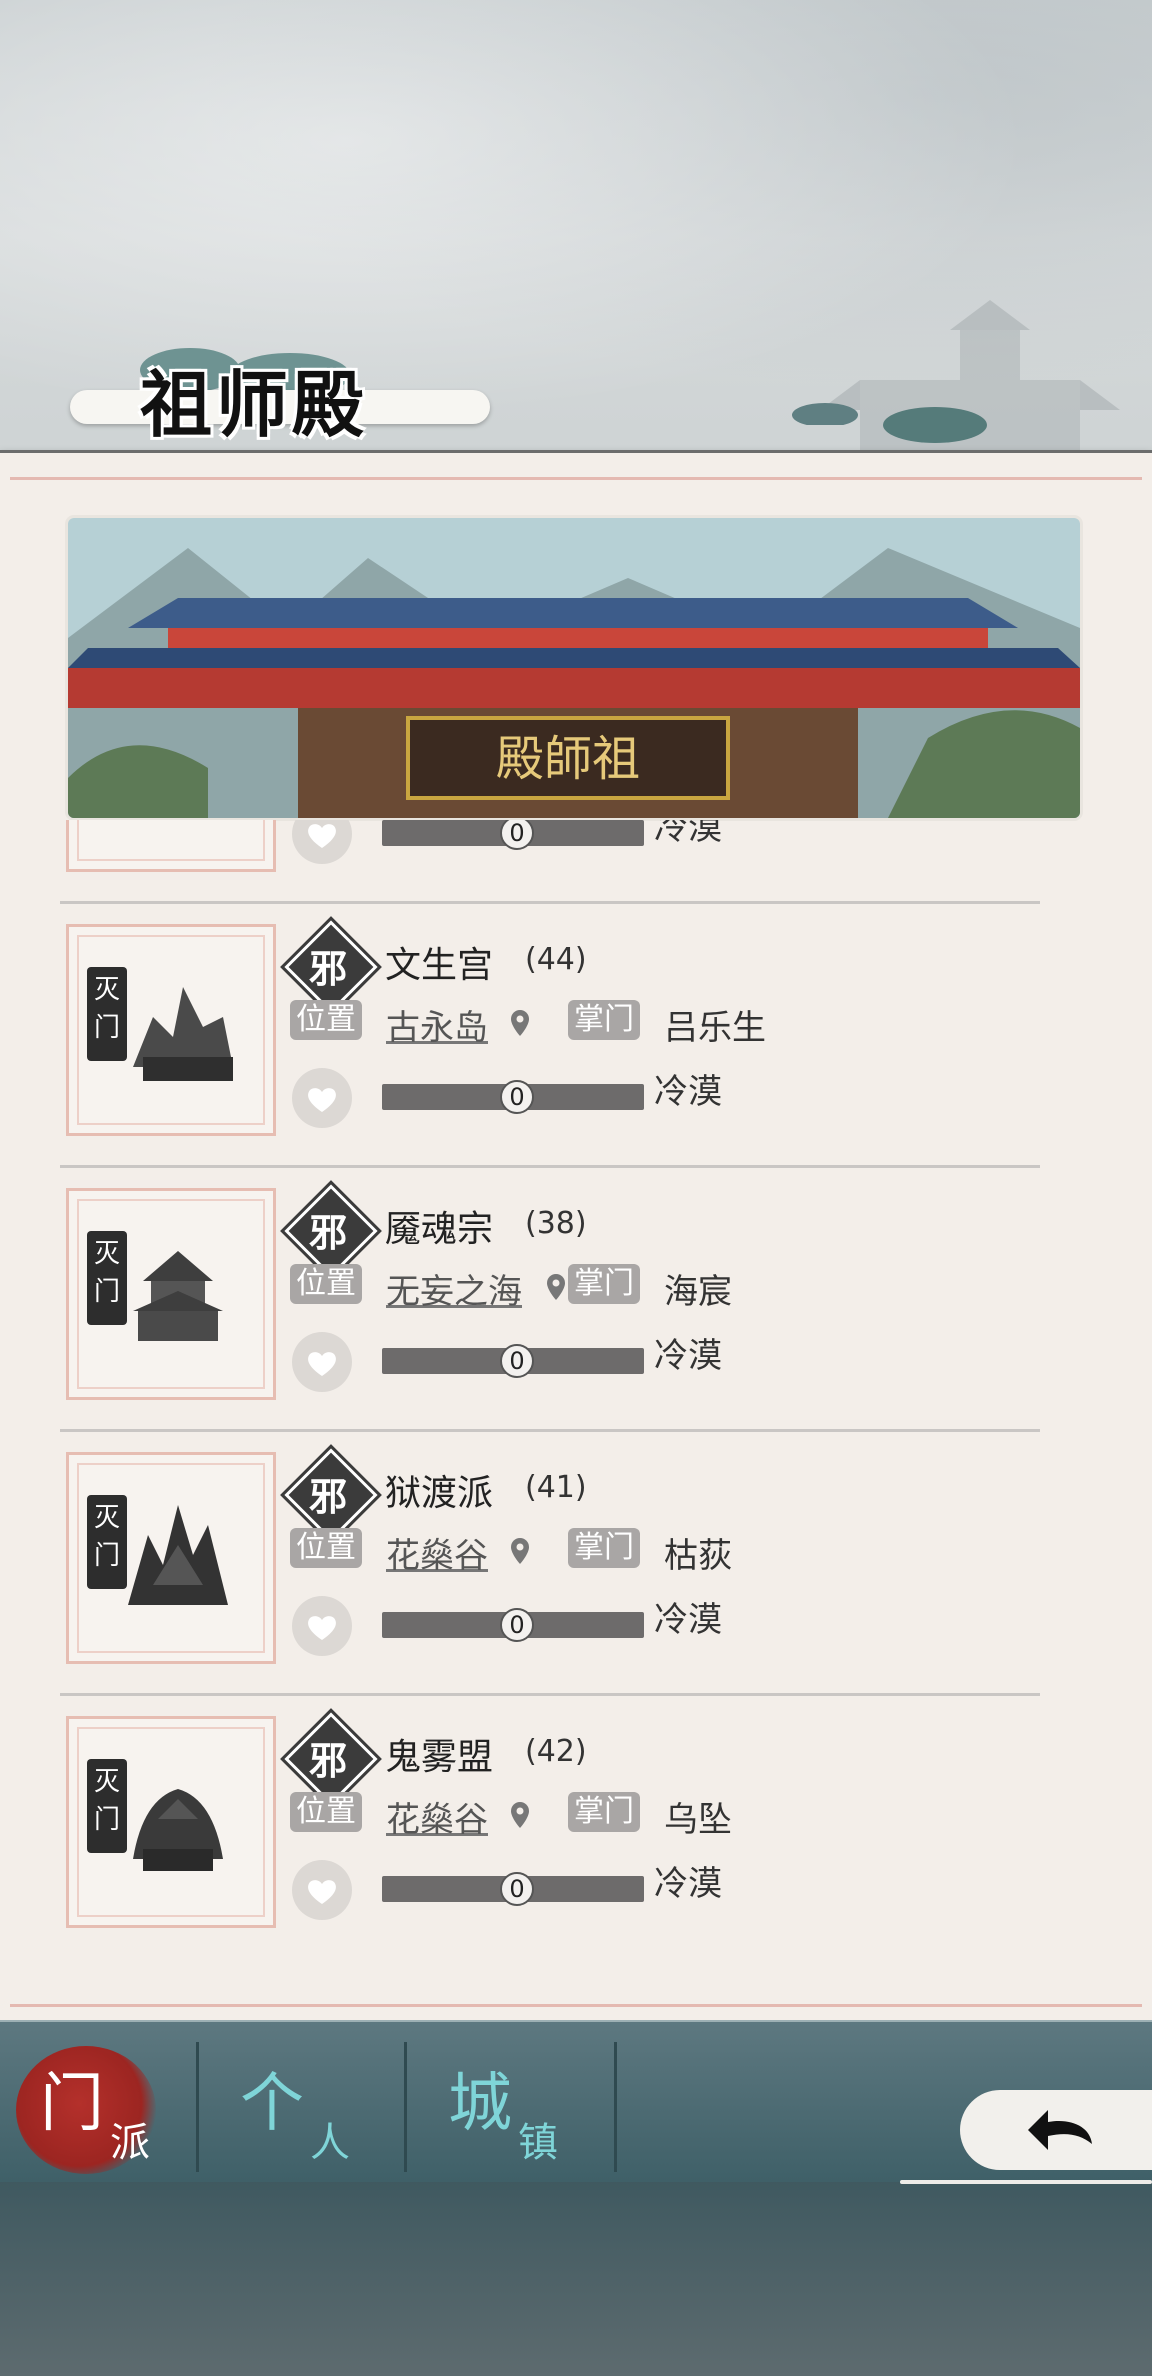 Image resolution: width=1152 pixels, height=2376 pixels. Describe the element at coordinates (437, 1024) in the screenshot. I see `location-link: 古永岛` at that location.